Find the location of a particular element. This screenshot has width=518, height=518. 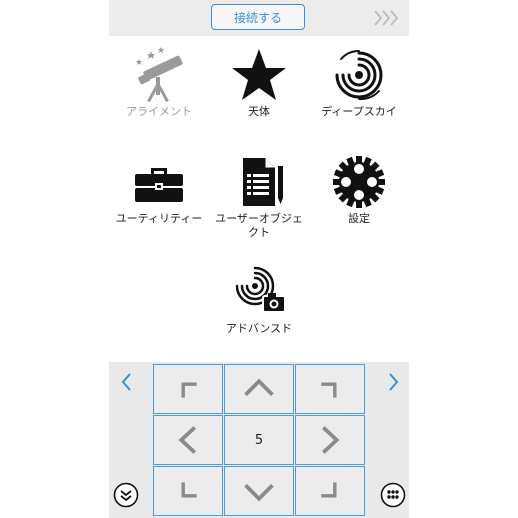

corner-down-left-icon is located at coordinates (189, 490).